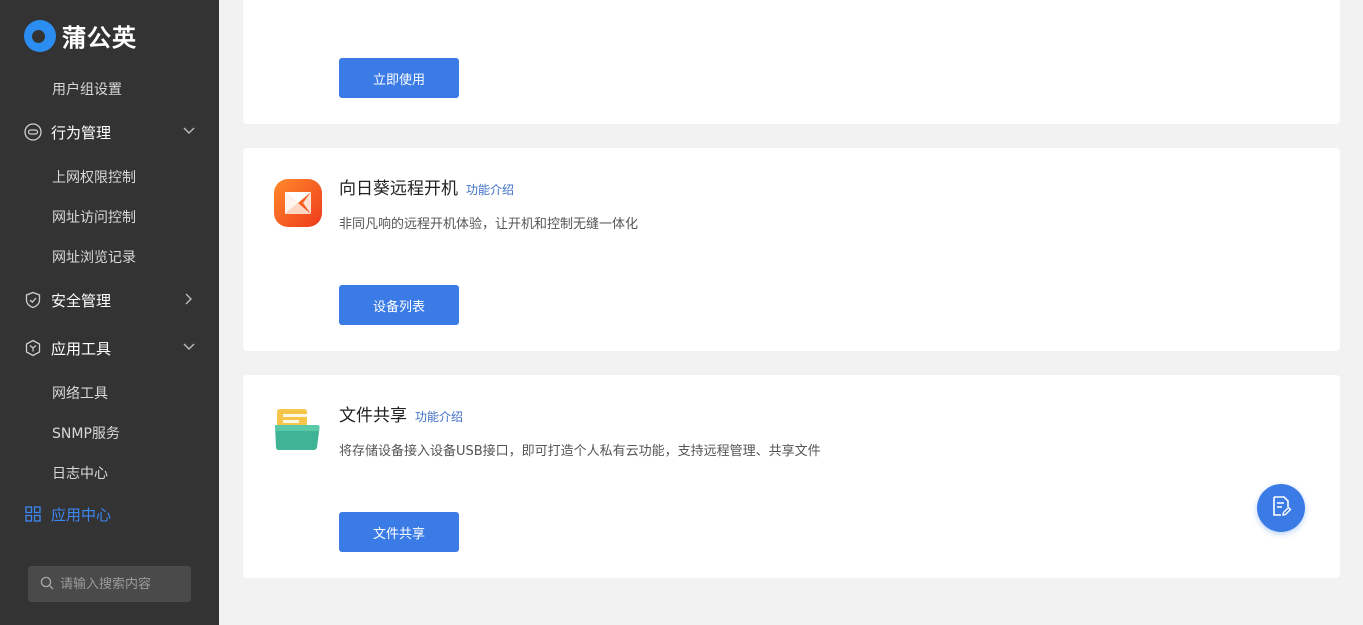  Describe the element at coordinates (81, 348) in the screenshot. I see `sidebar-group-tools-label: 应用工具` at that location.